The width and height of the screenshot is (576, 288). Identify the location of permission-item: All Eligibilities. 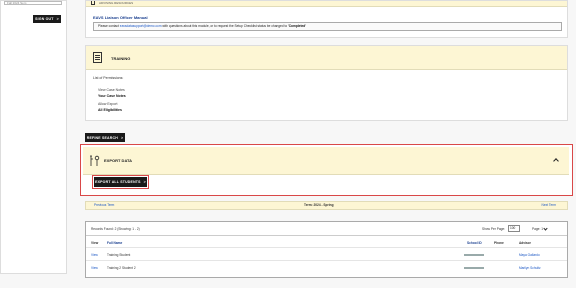
(110, 110).